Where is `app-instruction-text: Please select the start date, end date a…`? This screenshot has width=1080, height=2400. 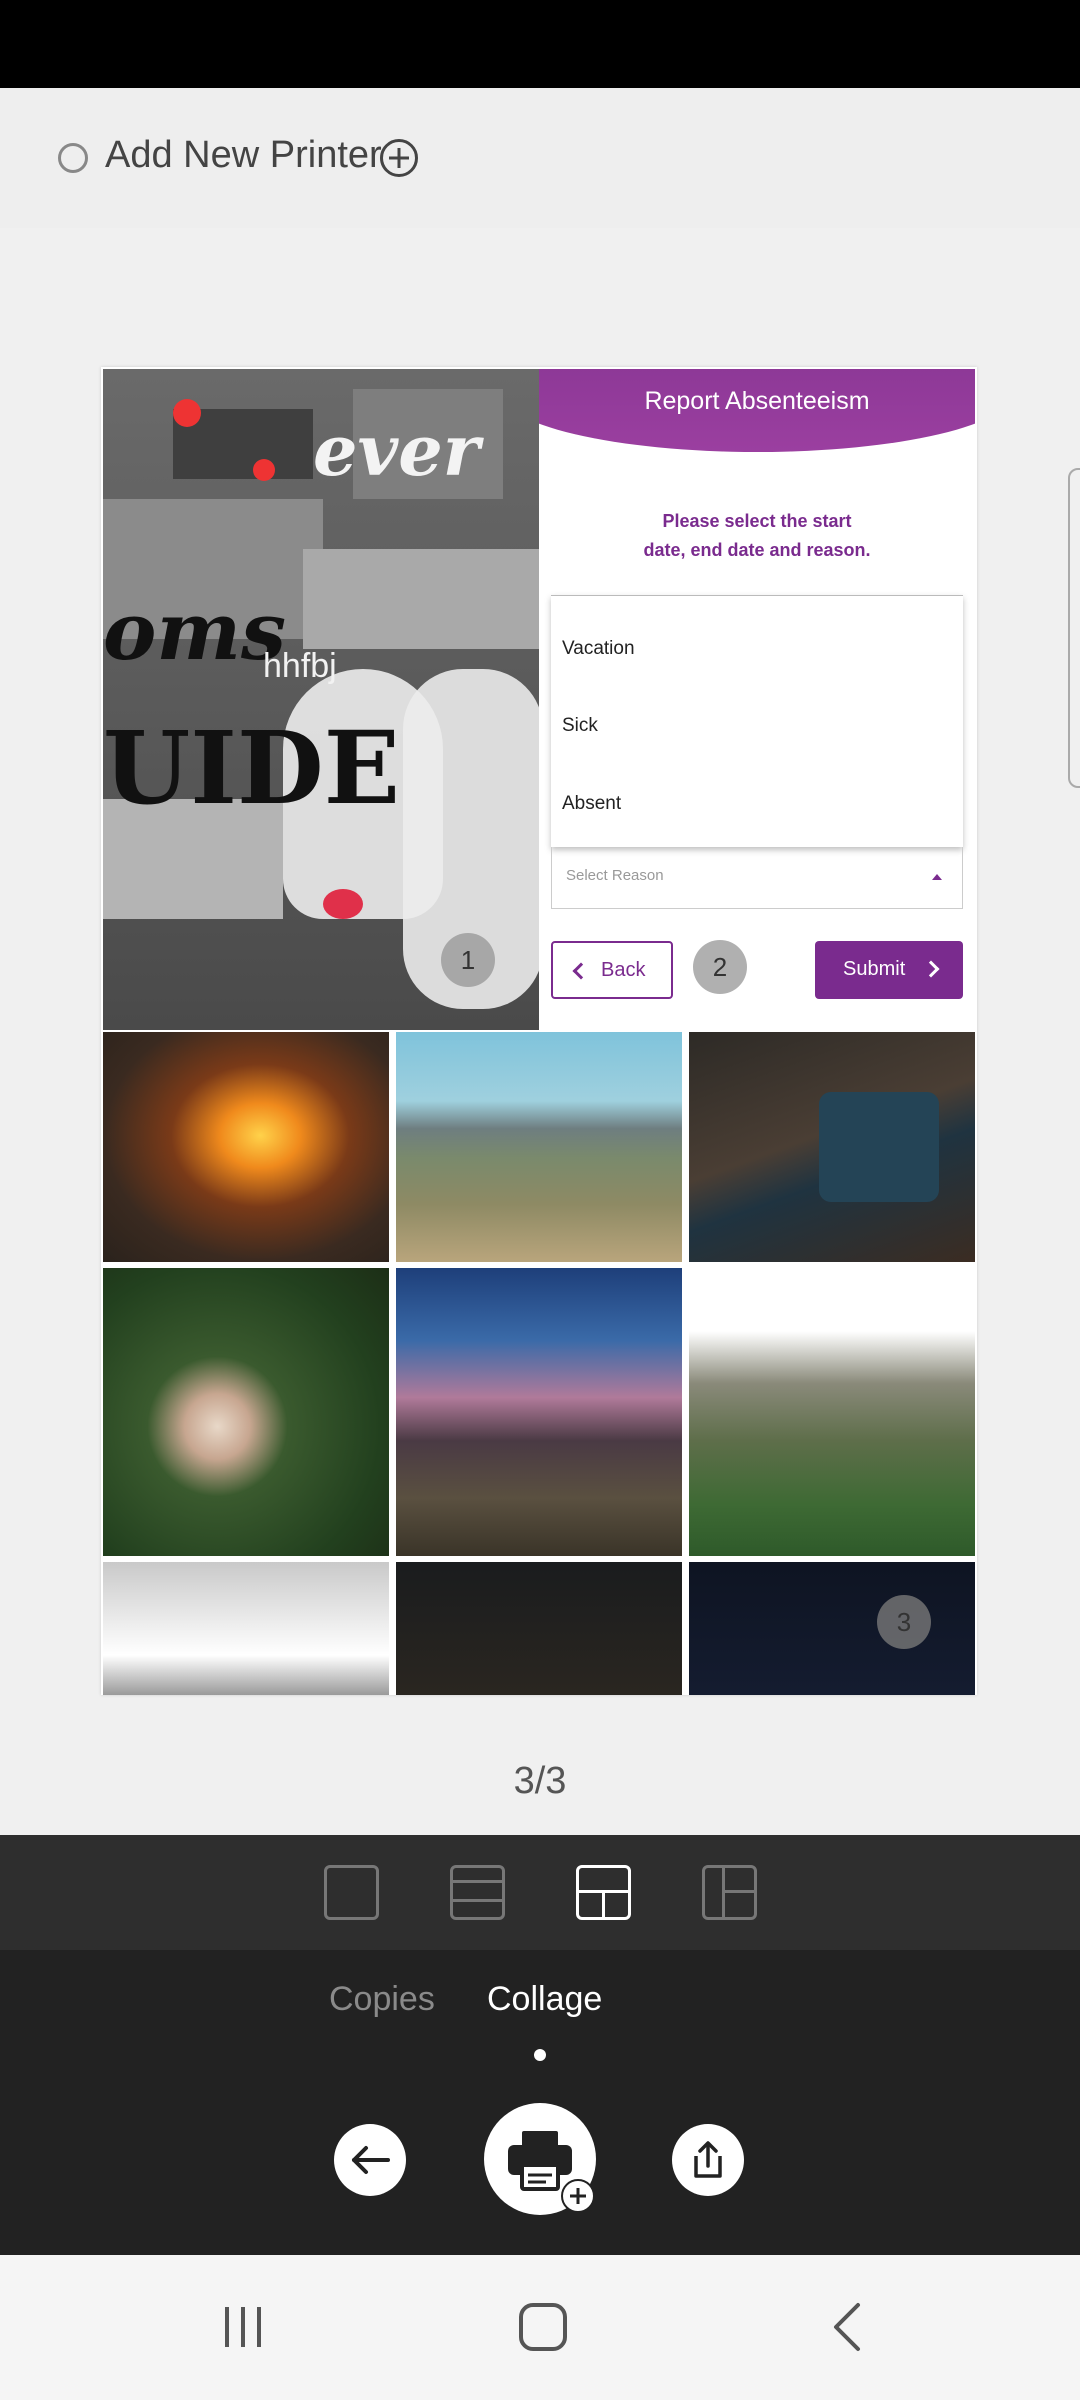
app-instruction-text: Please select the start date, end date a… is located at coordinates (757, 535).